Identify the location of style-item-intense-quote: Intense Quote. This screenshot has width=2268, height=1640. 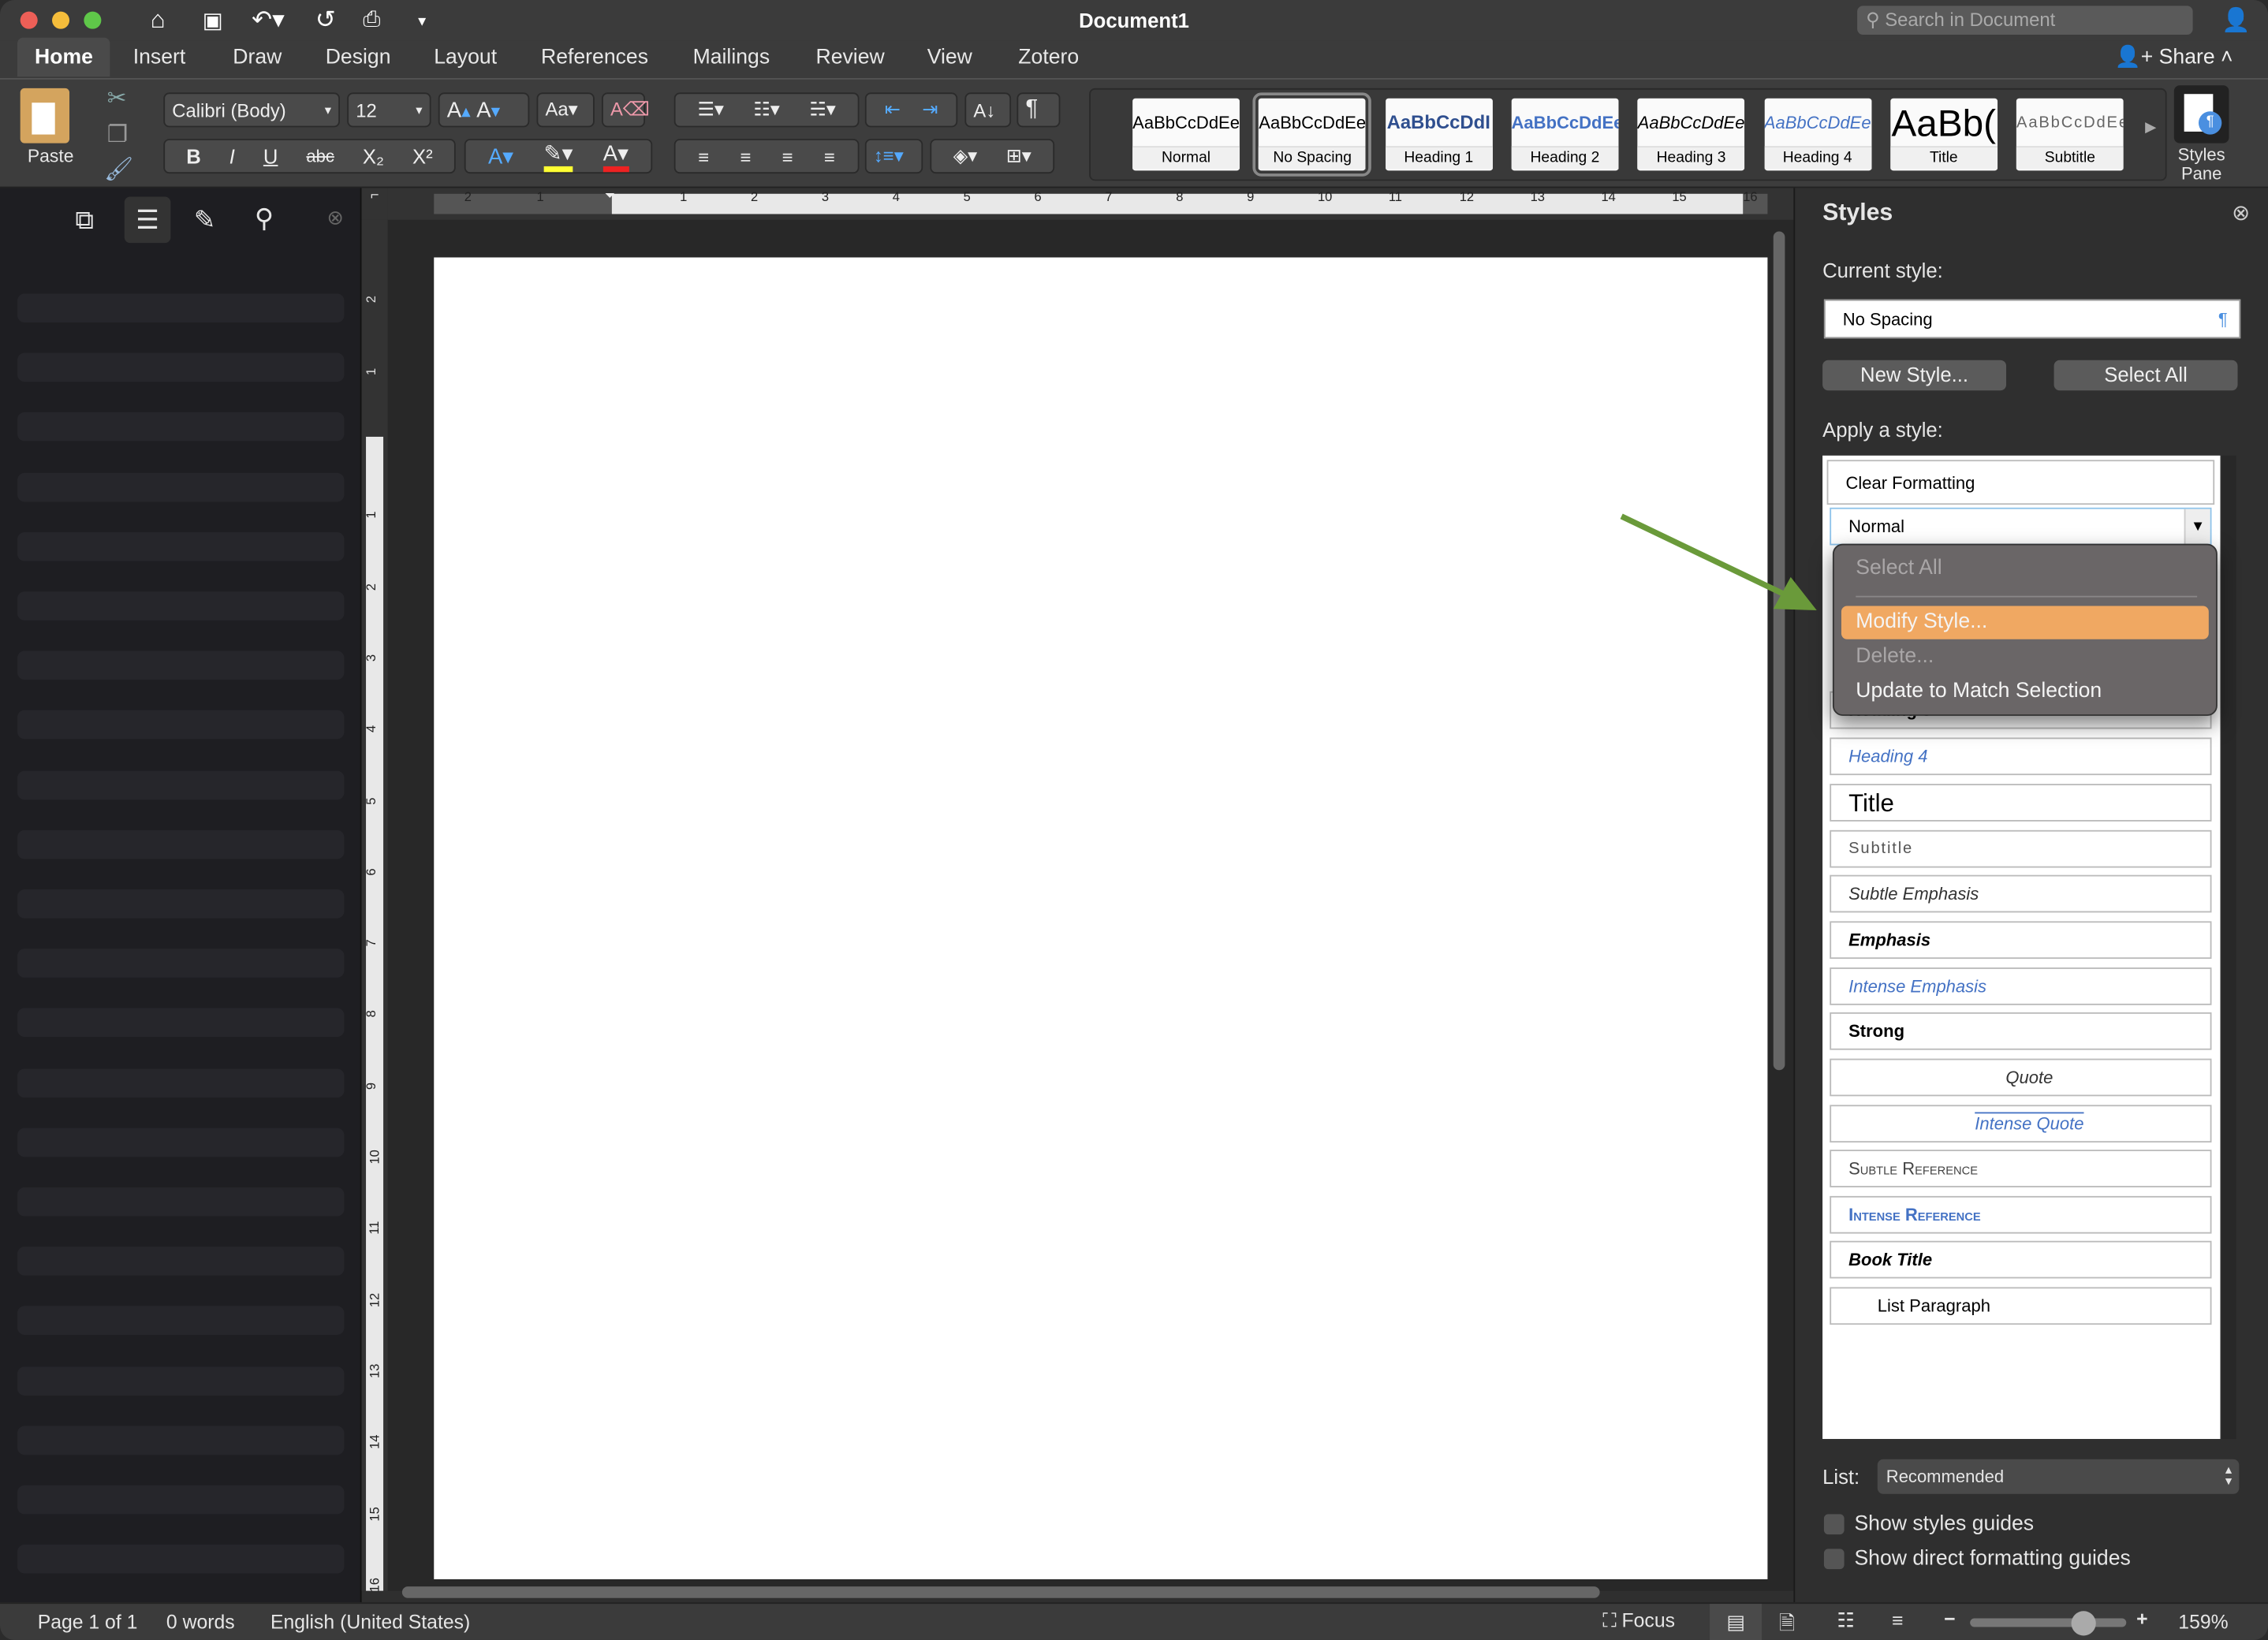
(2021, 1124).